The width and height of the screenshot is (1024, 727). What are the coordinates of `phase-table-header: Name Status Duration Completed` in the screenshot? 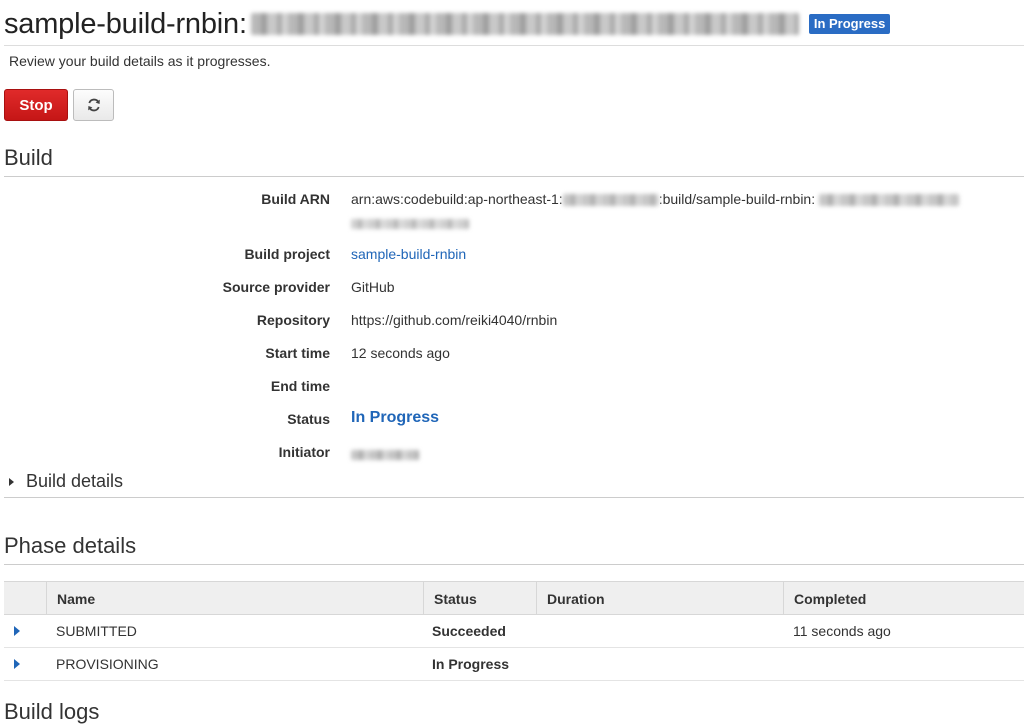 It's located at (514, 598).